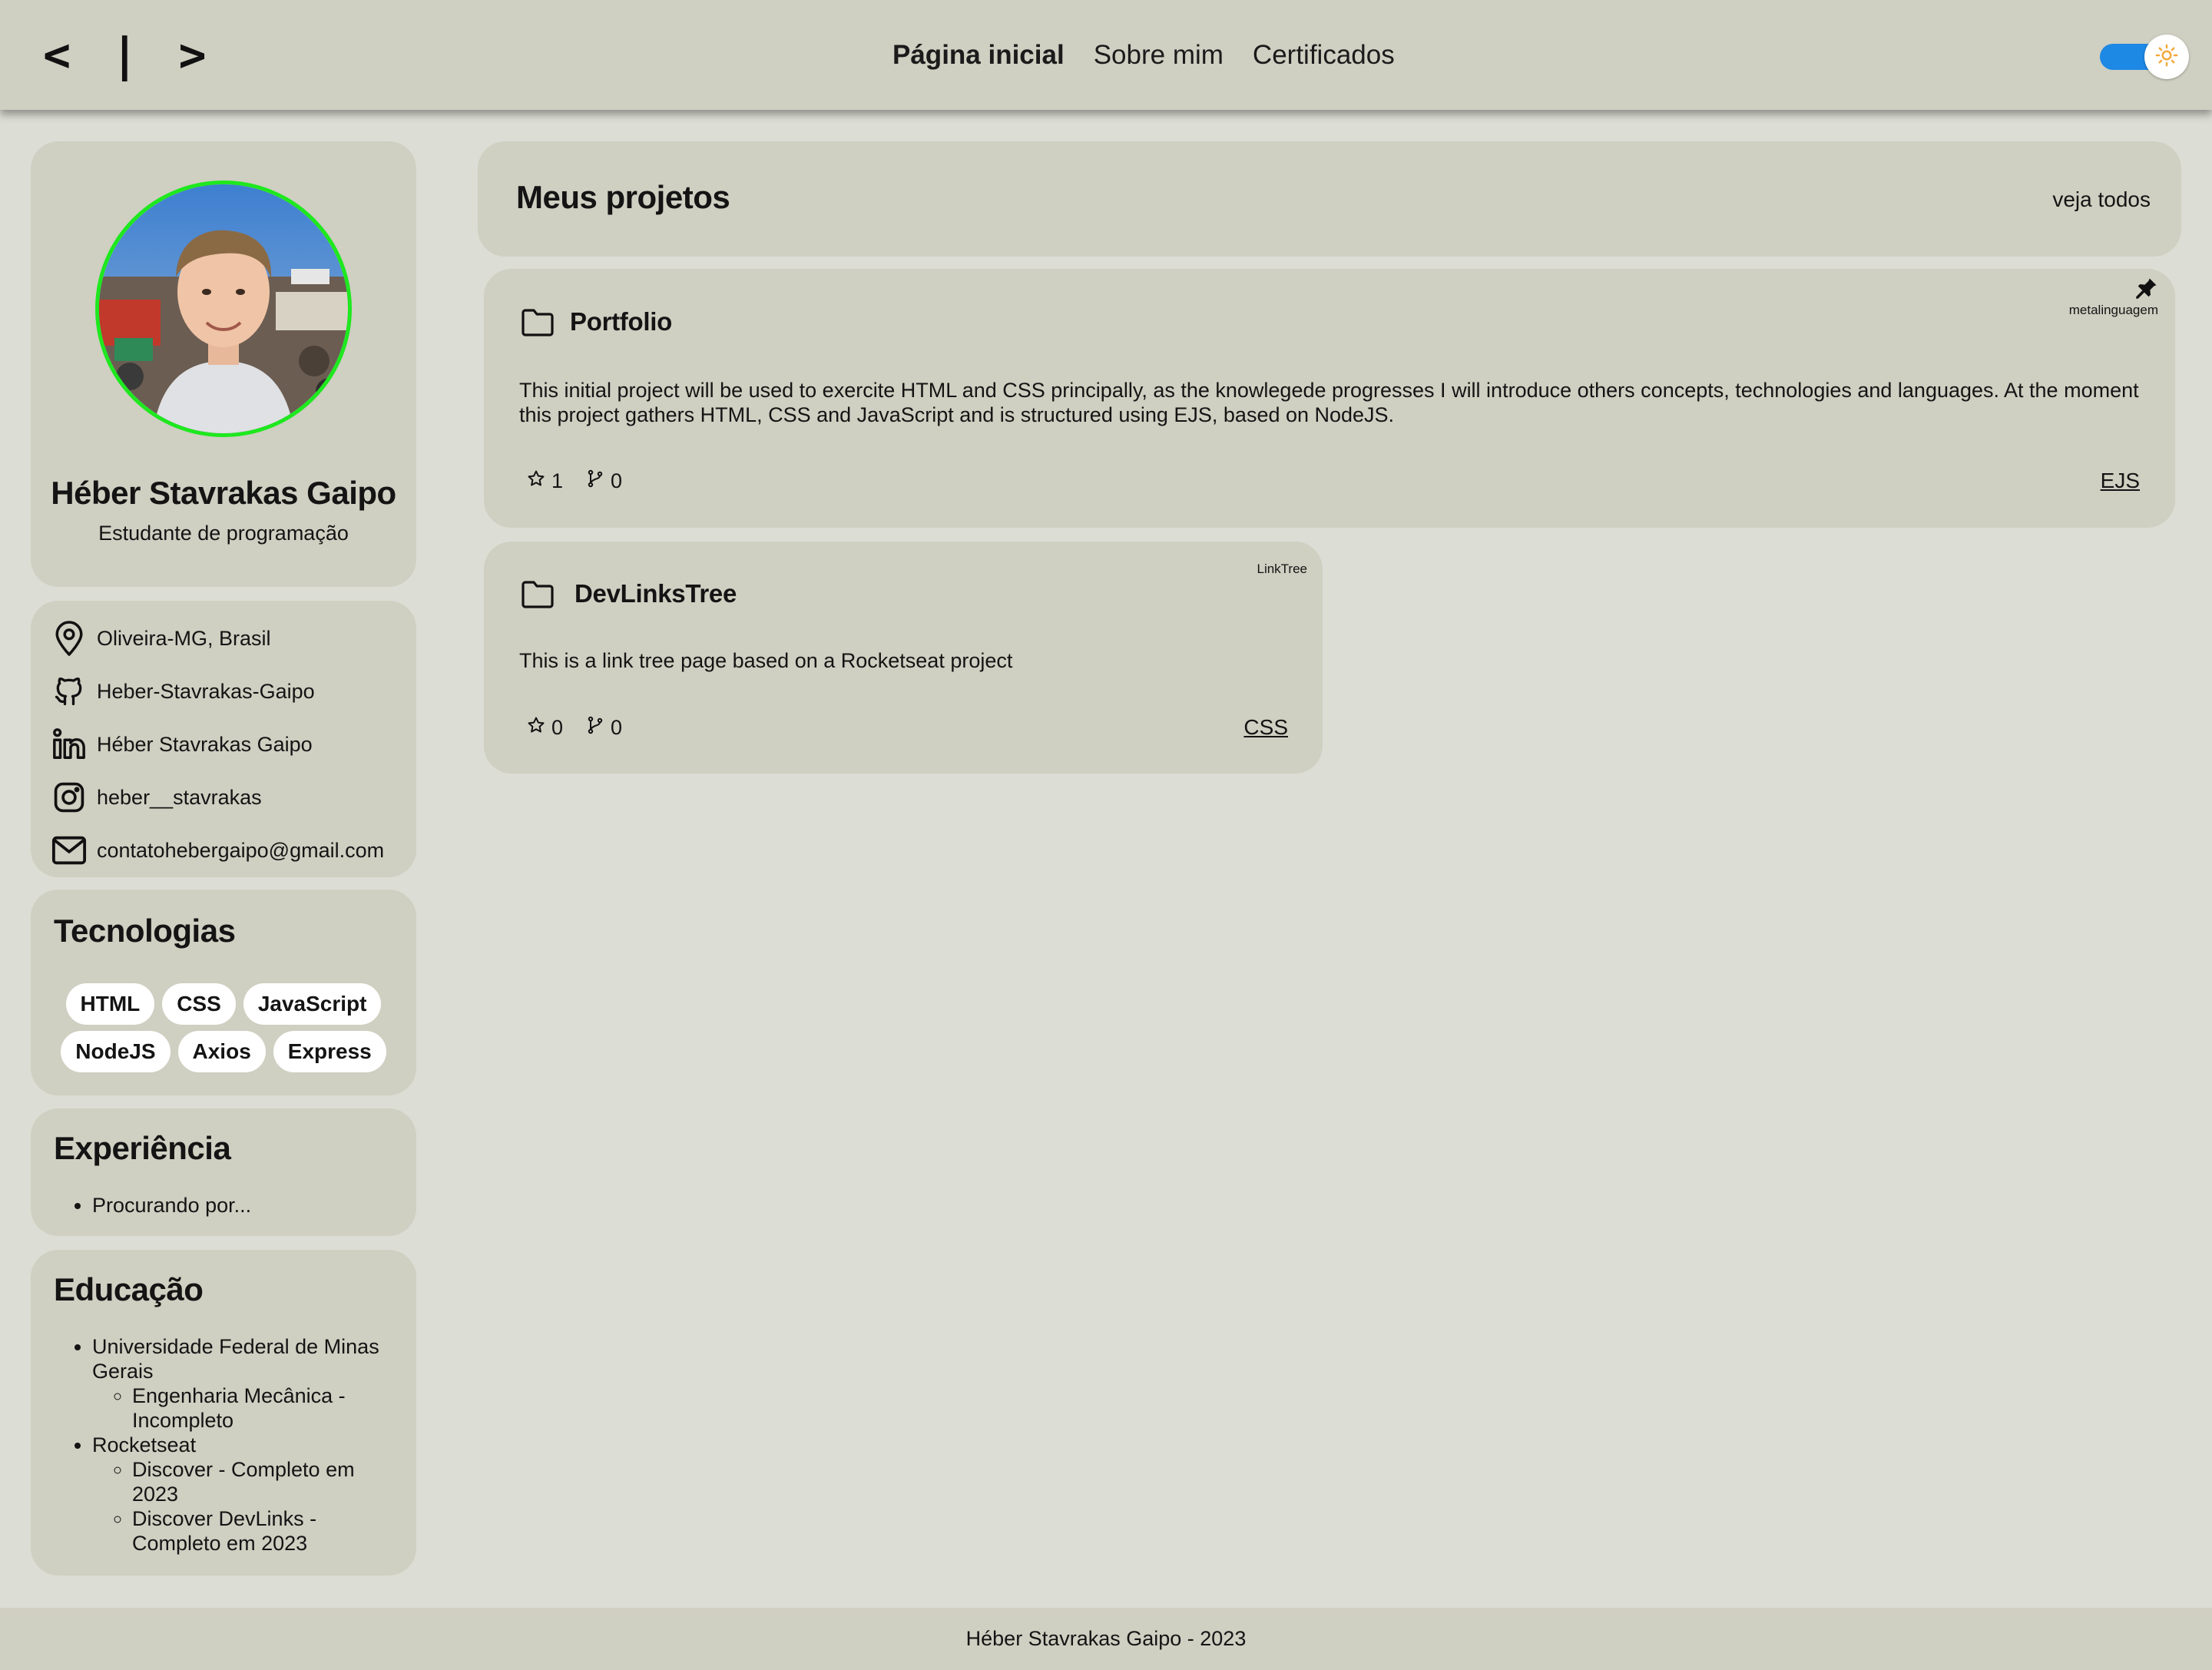 This screenshot has width=2212, height=1670. Describe the element at coordinates (236, 1359) in the screenshot. I see `institution-name: Universidade Federal de Minas Gerais` at that location.